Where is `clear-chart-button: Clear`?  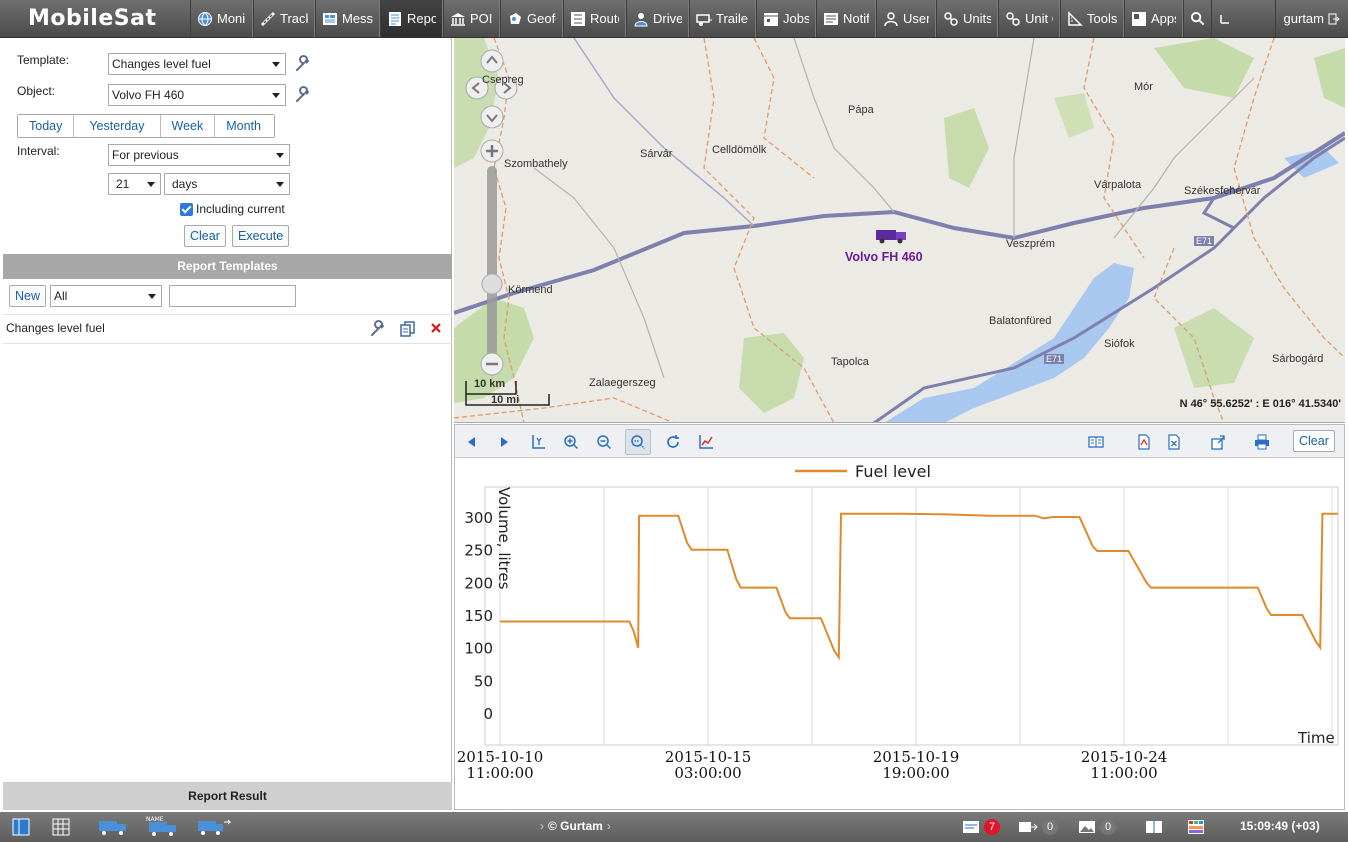
clear-chart-button: Clear is located at coordinates (1314, 441).